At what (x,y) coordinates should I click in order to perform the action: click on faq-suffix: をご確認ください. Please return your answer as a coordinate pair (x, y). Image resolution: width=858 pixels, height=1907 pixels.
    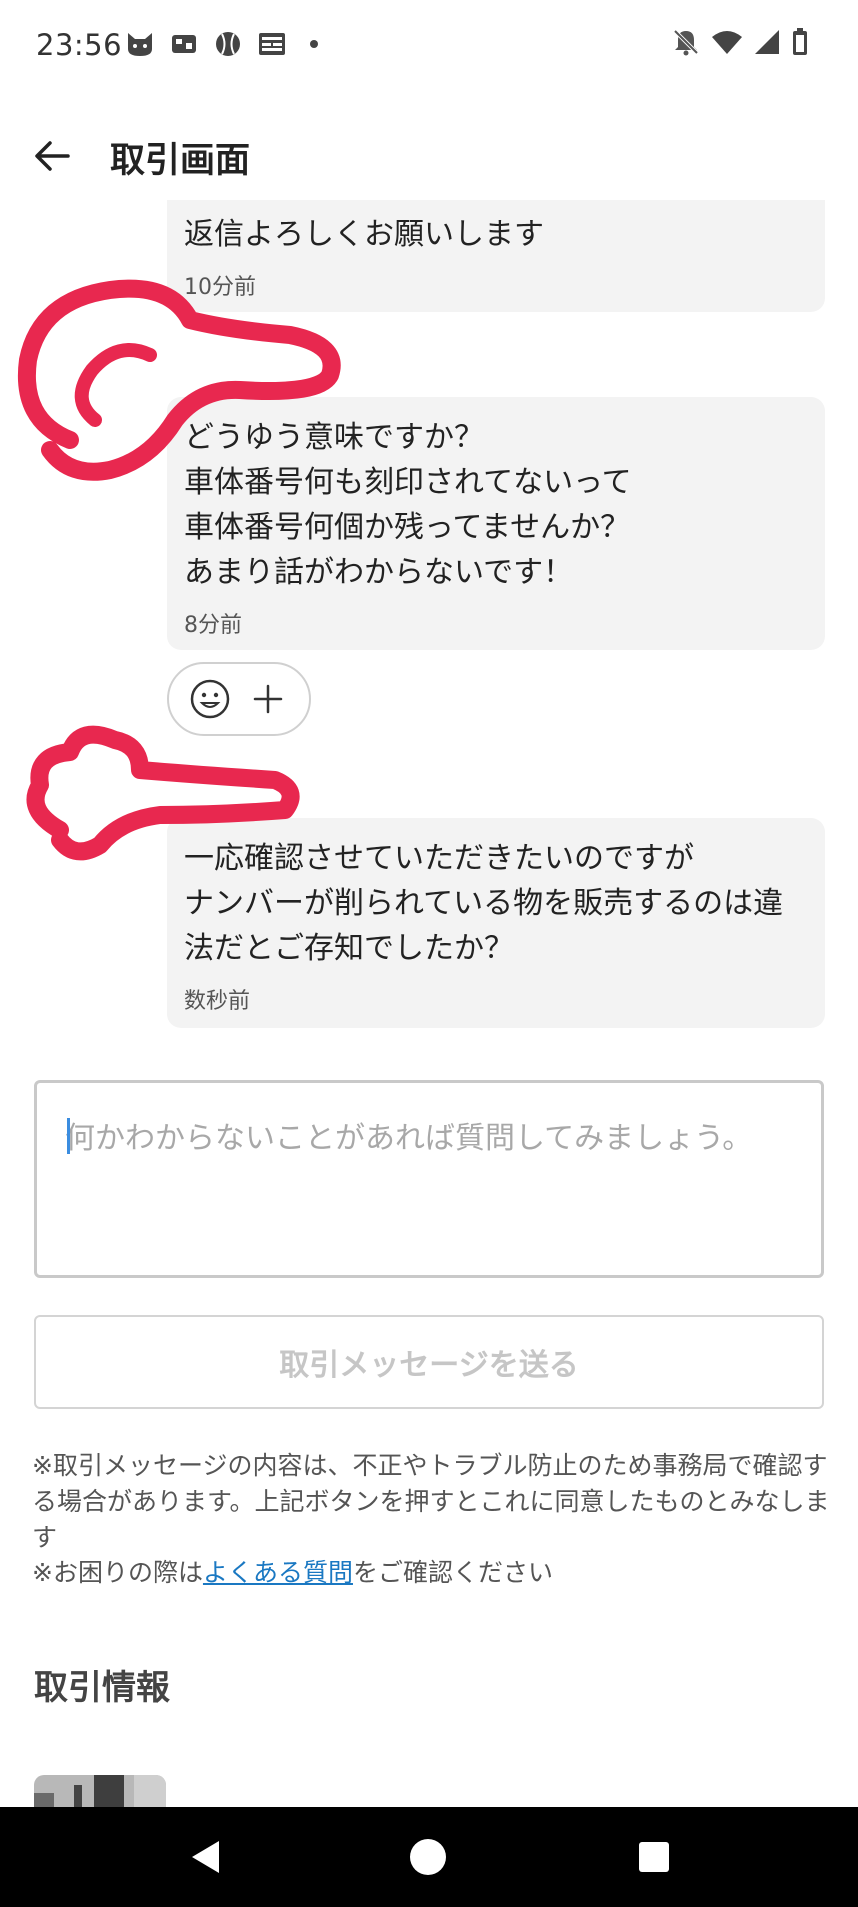
    Looking at the image, I should click on (452, 1572).